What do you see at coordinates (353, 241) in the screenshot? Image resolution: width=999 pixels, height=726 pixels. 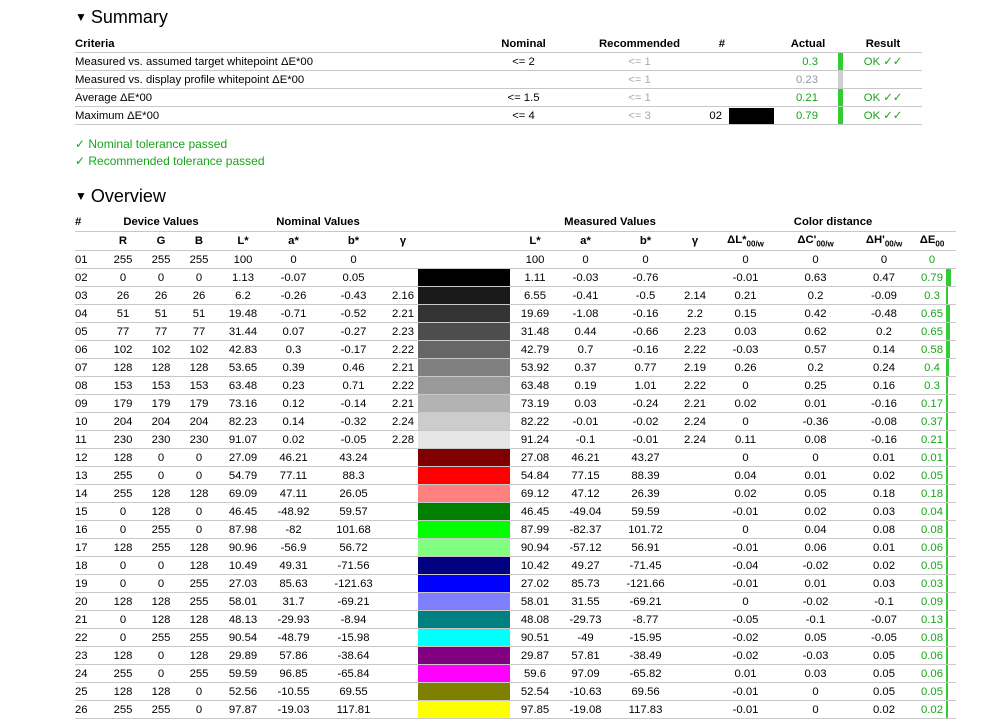 I see `header-nominal-b: b*` at bounding box center [353, 241].